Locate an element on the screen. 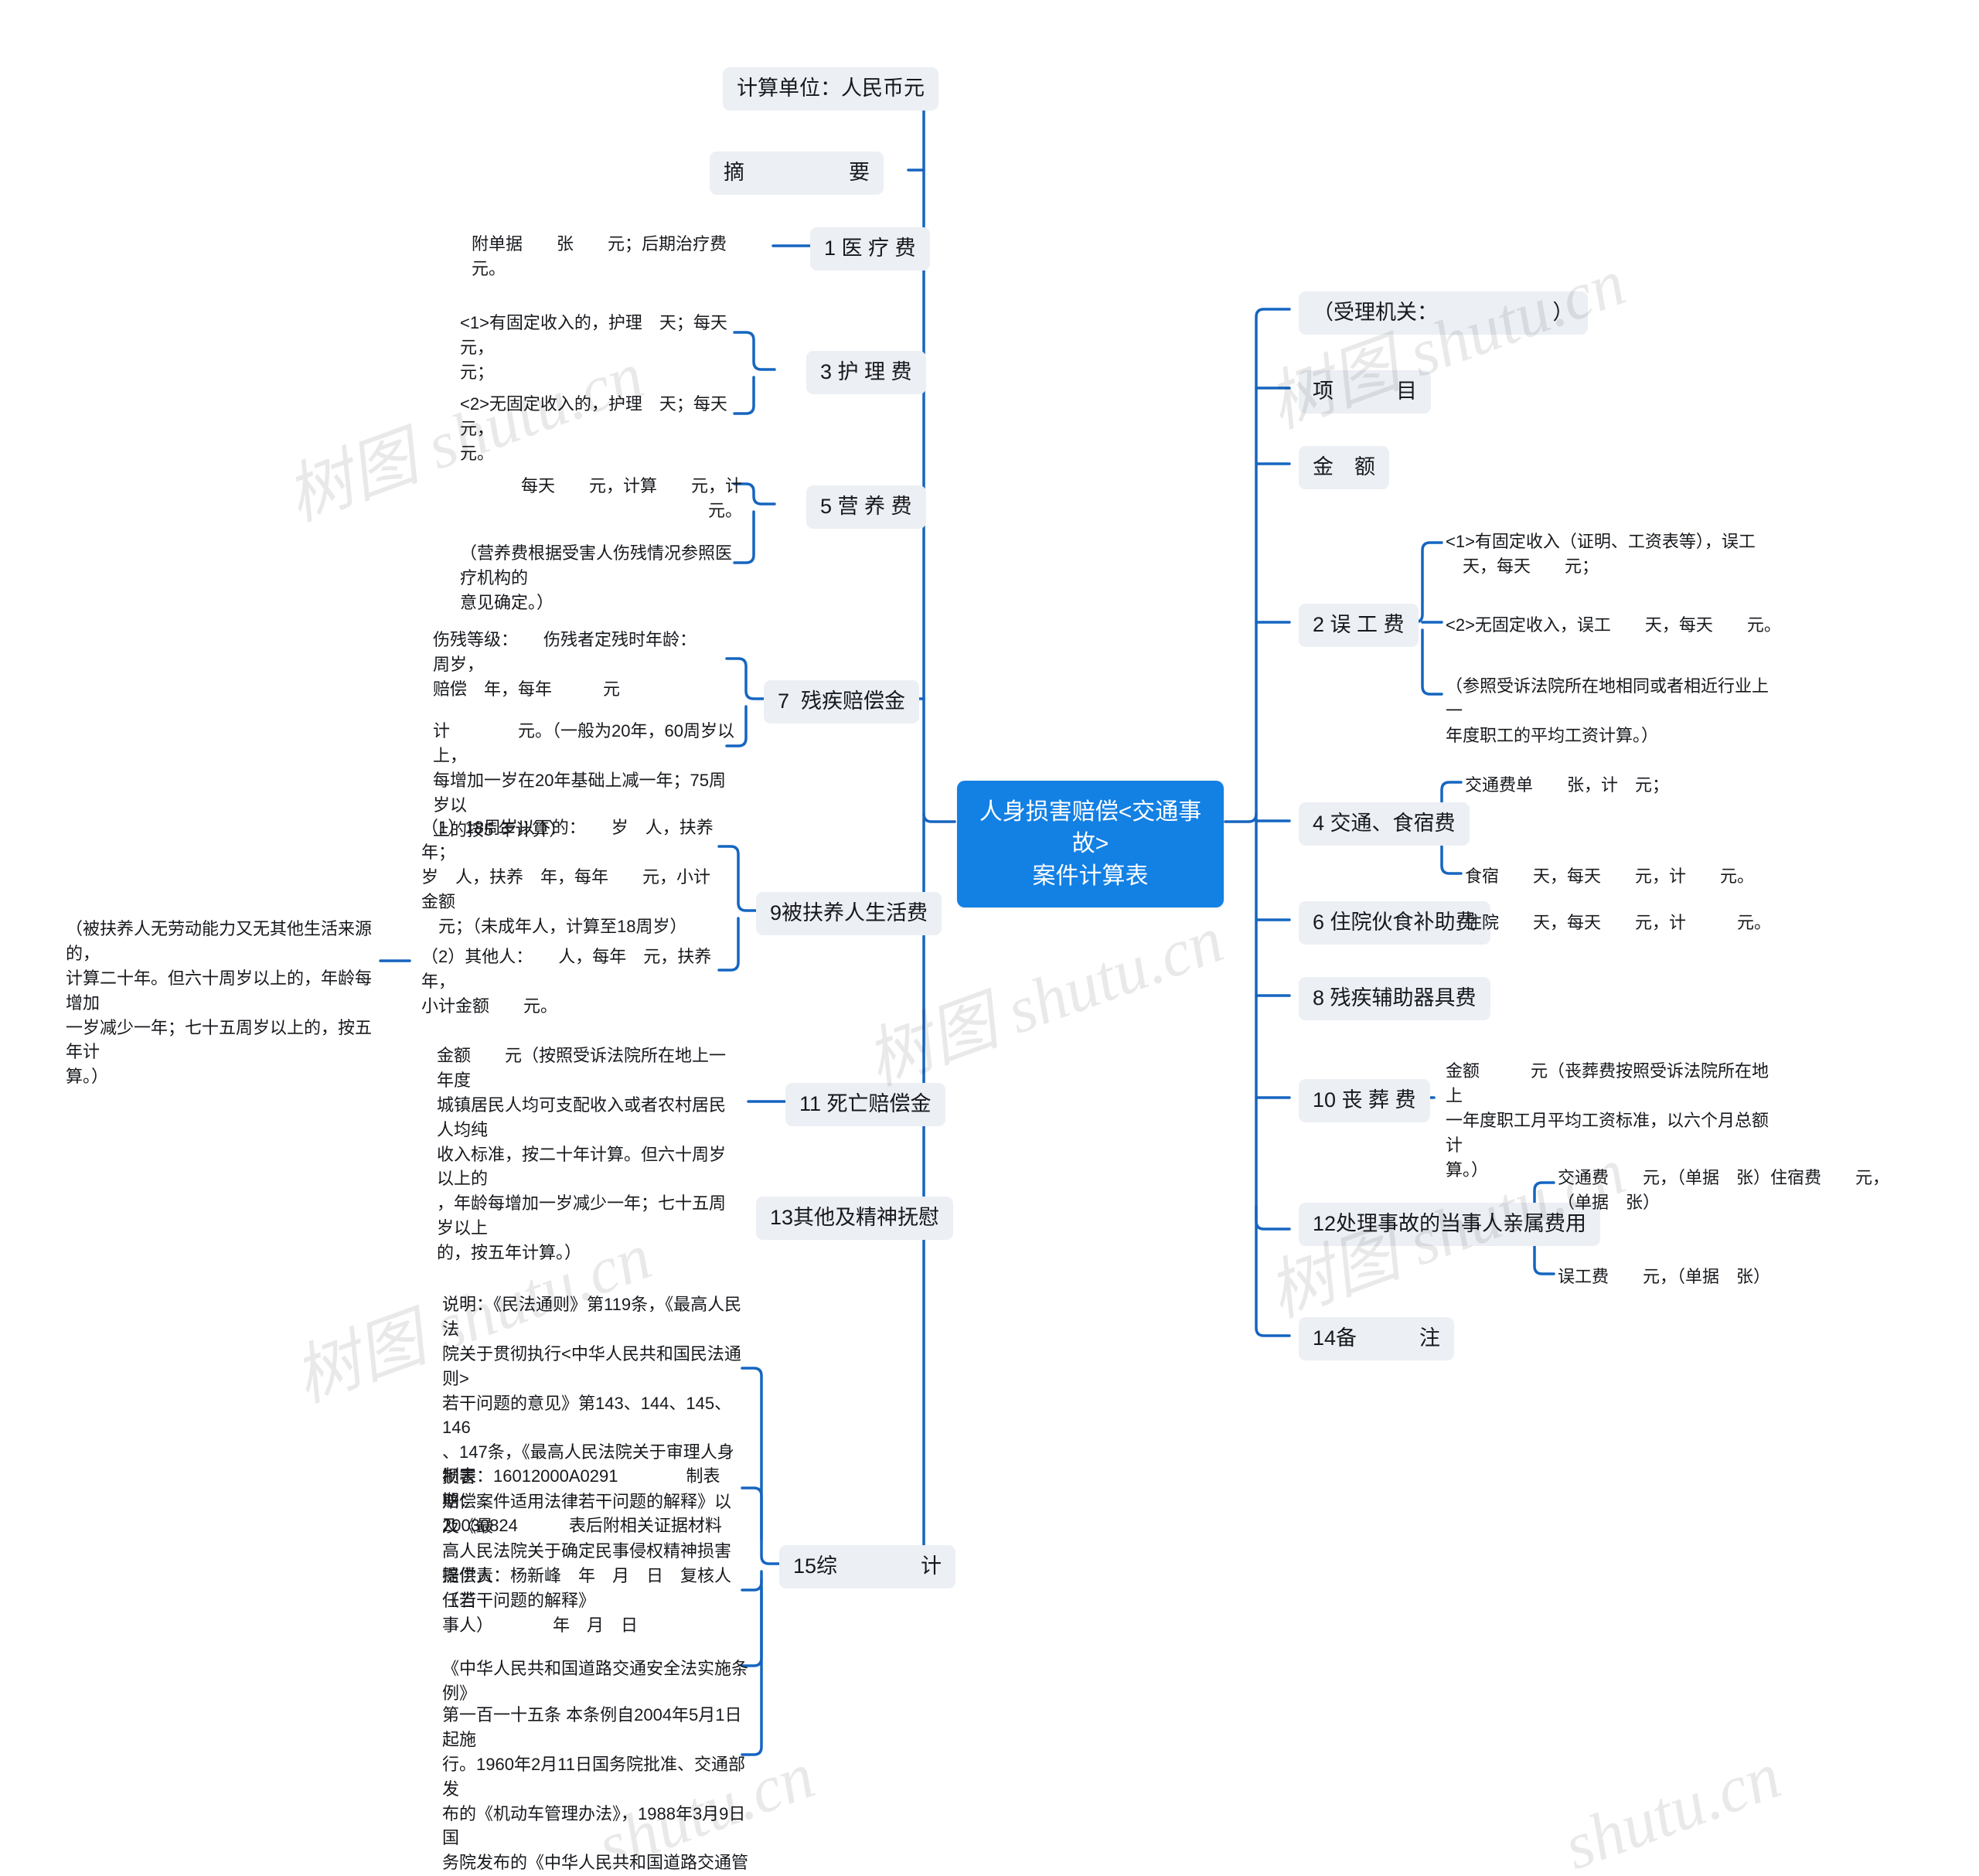 The width and height of the screenshot is (1979, 1876). root-node: 人身损害赔偿<交通事故> 案件计算表 is located at coordinates (1091, 844).